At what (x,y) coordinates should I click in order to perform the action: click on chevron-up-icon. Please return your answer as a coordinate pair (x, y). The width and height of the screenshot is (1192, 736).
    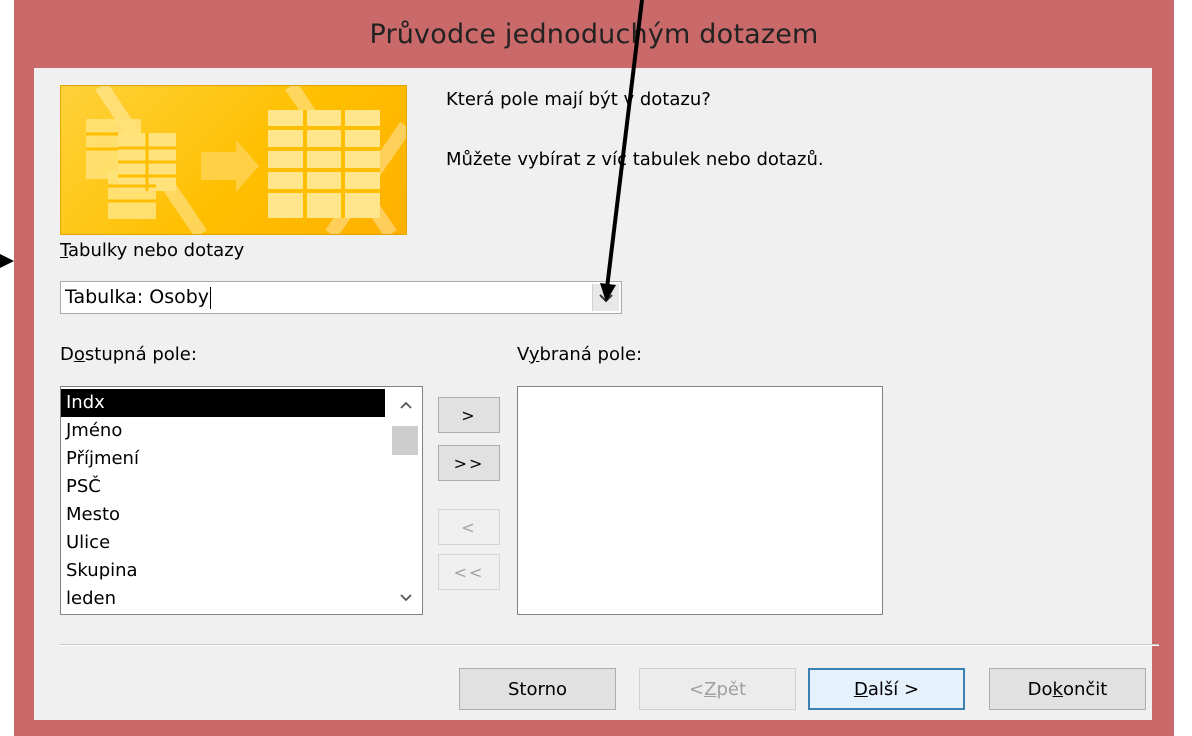
    Looking at the image, I should click on (405, 405).